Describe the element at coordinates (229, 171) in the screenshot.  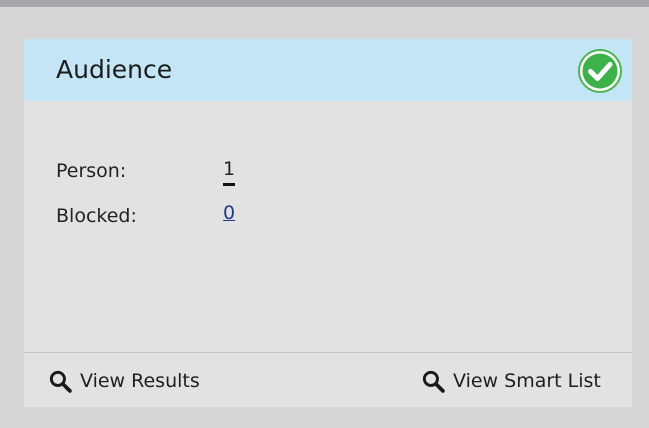
I see `person-count-link: 1` at that location.